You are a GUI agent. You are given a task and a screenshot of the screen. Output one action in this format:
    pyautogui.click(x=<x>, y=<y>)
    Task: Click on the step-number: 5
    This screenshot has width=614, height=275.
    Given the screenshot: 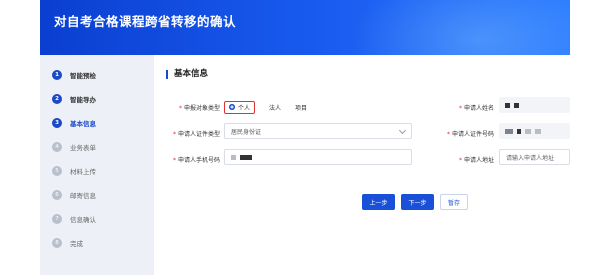 What is the action you would take?
    pyautogui.click(x=57, y=171)
    